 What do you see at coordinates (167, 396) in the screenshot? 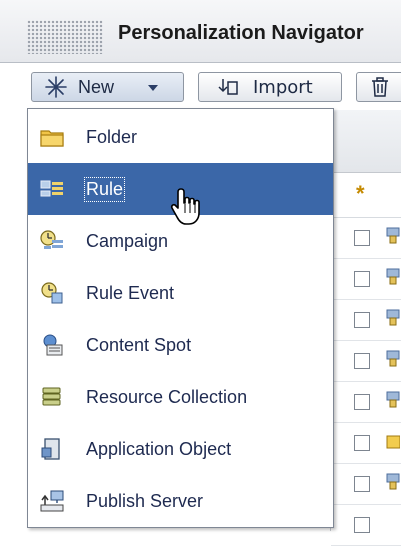
I see `menu-item-label: Resource Collection` at bounding box center [167, 396].